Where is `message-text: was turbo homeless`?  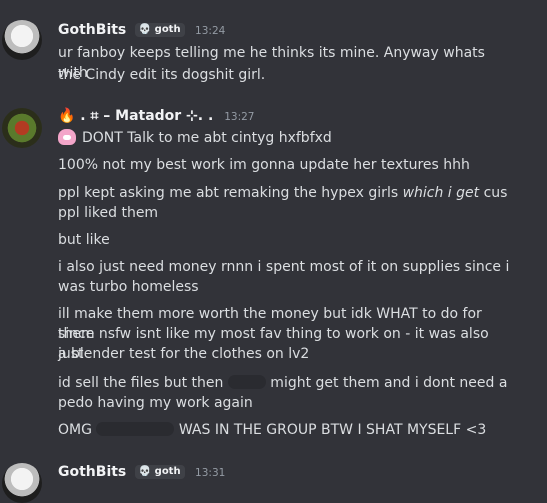
message-text: was turbo homeless is located at coordinates (128, 287).